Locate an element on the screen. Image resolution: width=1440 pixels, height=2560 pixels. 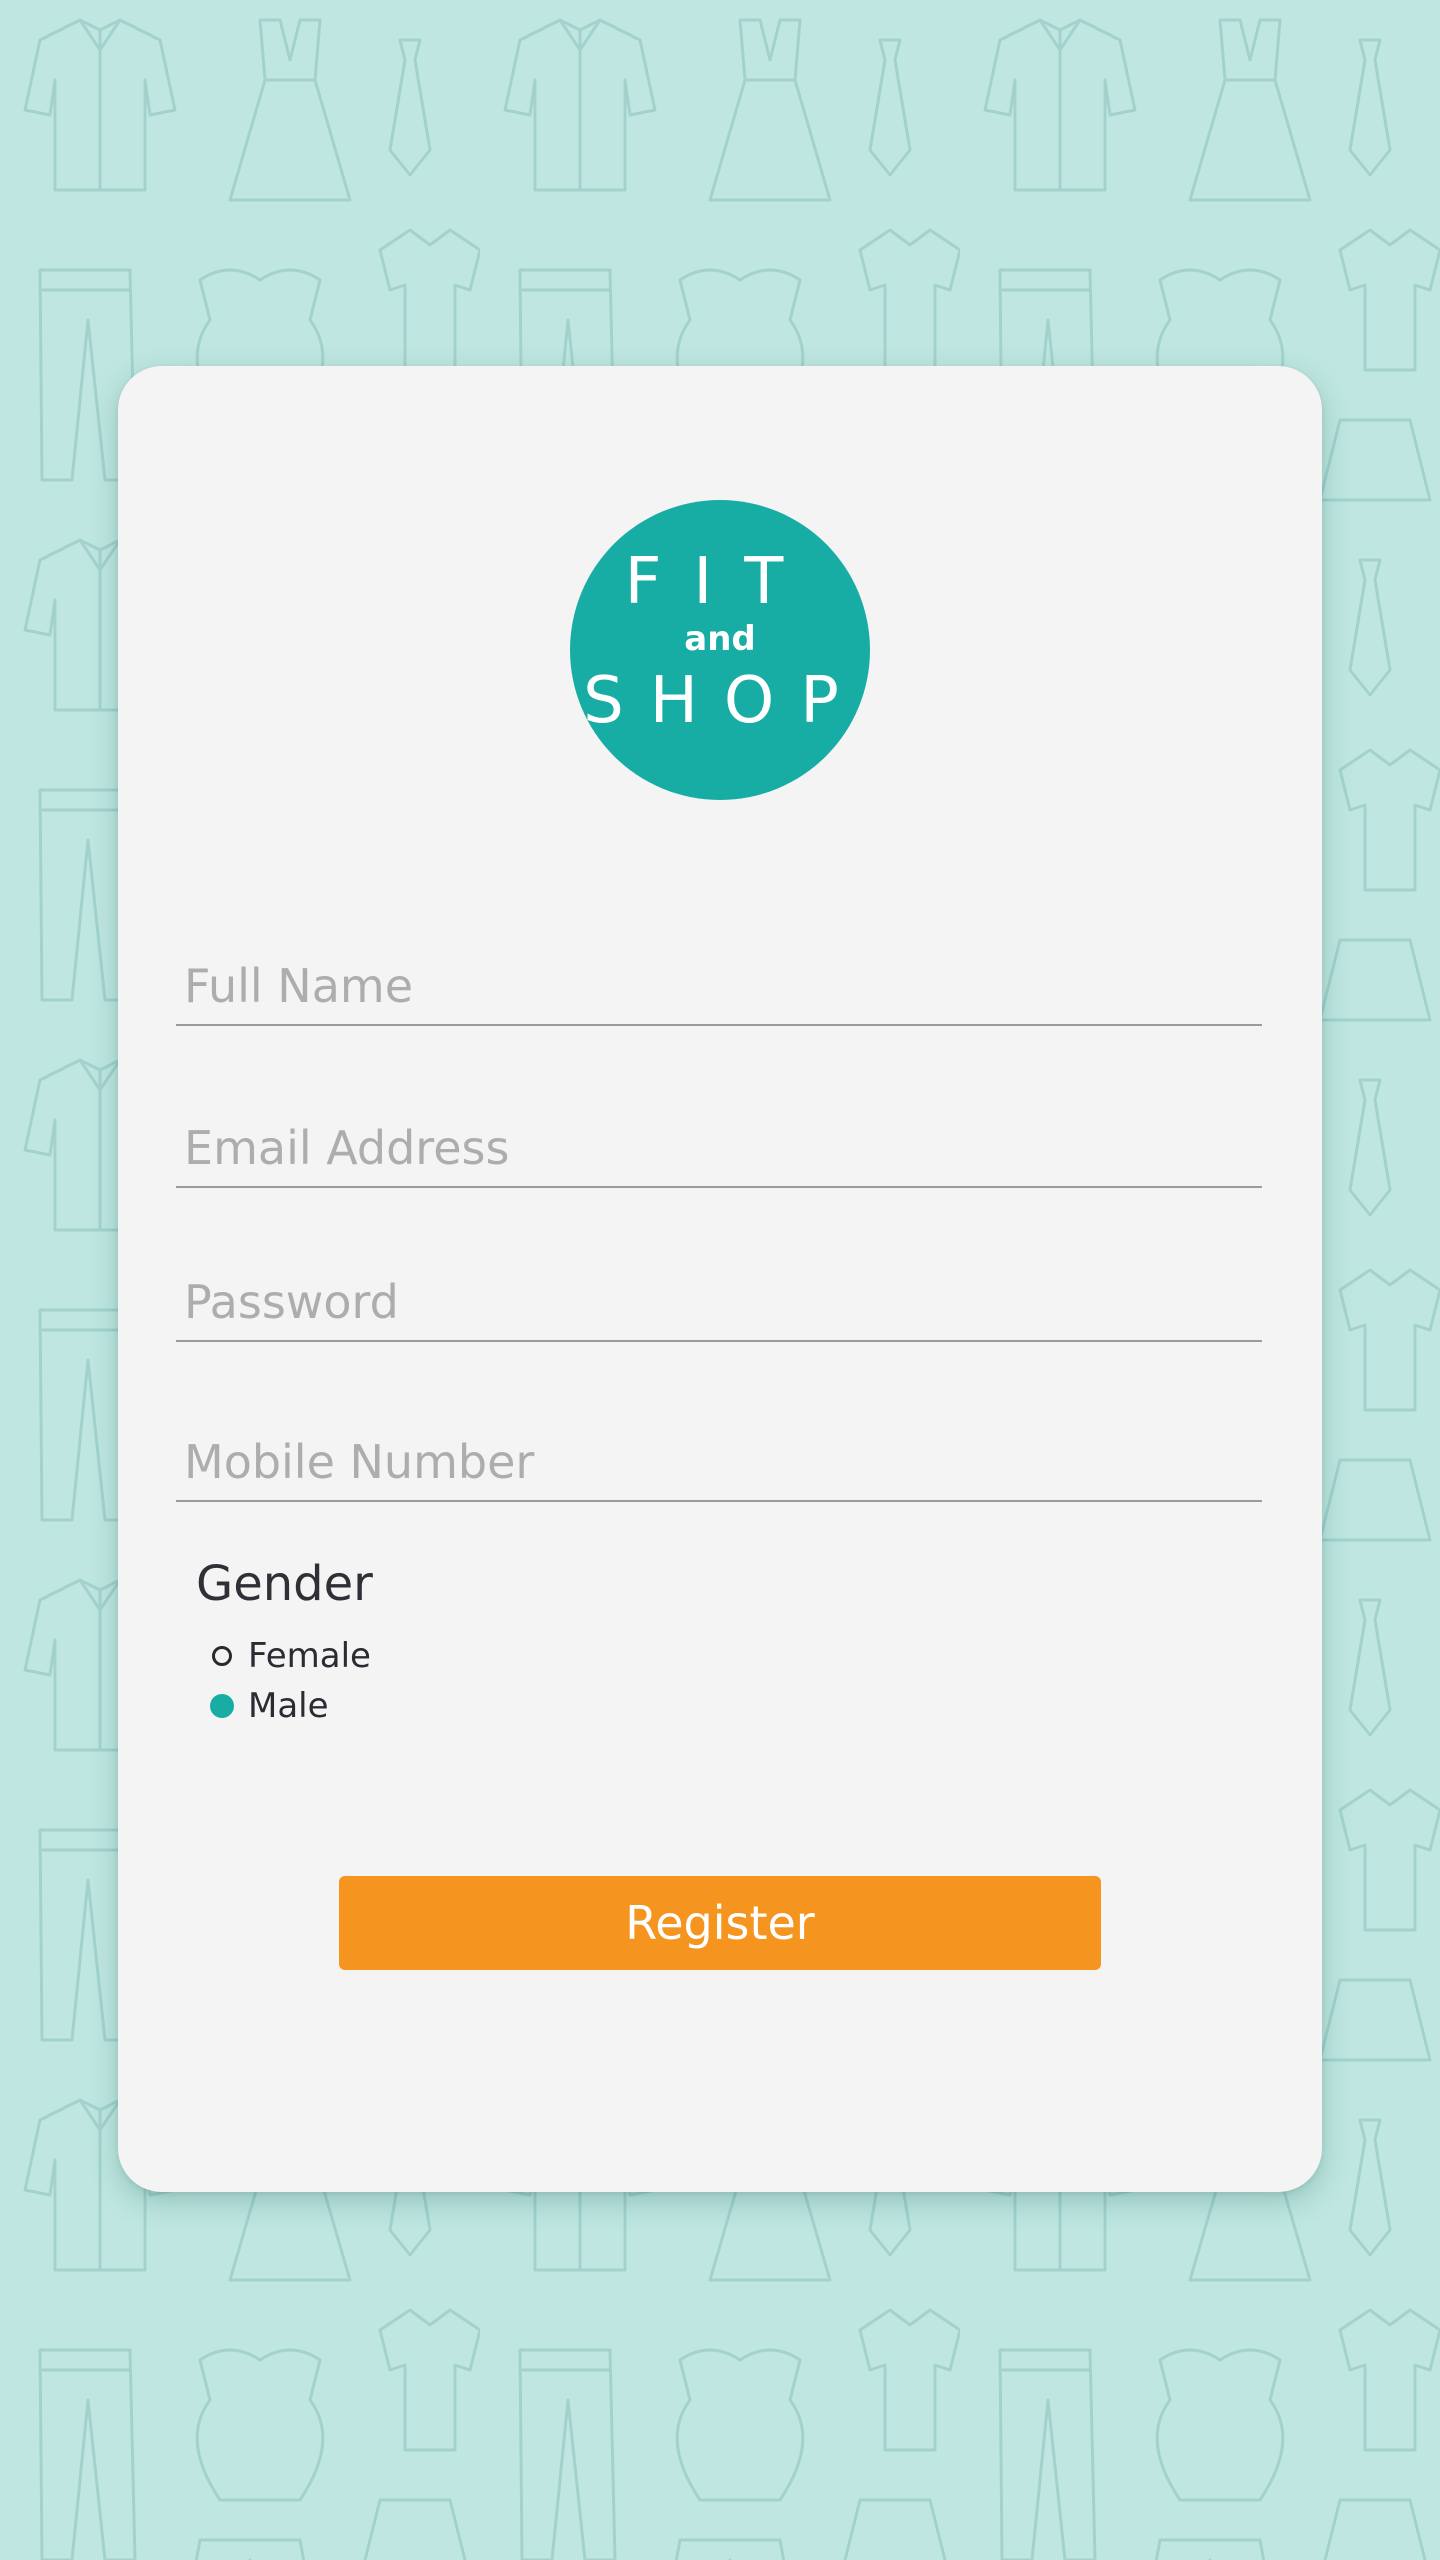
radio-unselected-icon is located at coordinates (222, 1656).